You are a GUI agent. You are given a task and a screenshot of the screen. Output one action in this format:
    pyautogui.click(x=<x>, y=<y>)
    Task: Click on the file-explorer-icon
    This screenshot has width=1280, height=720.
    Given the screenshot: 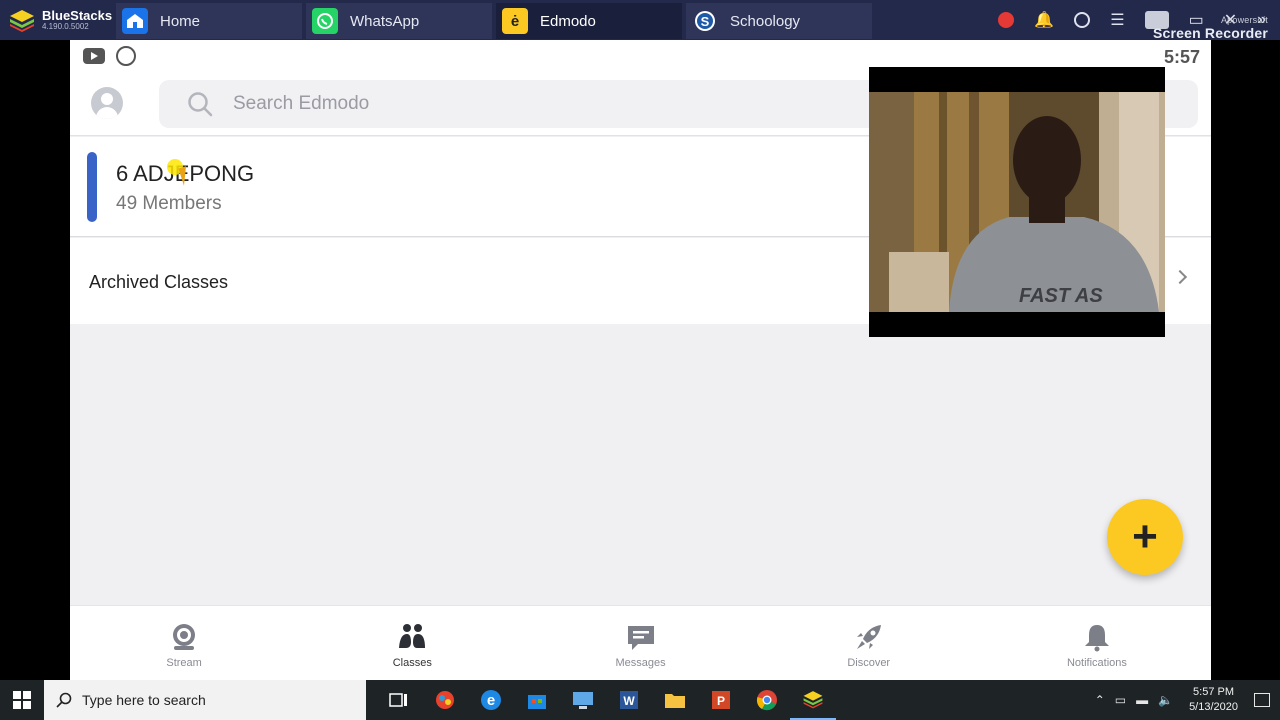 What is the action you would take?
    pyautogui.click(x=675, y=700)
    